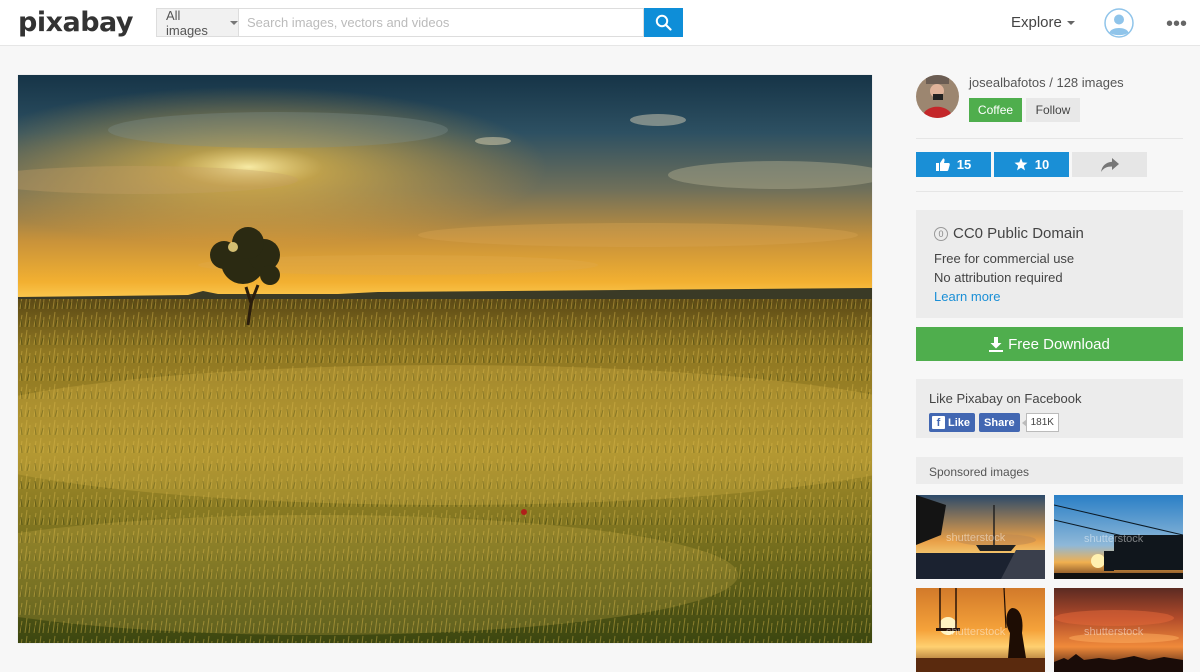 The image size is (1200, 672). I want to click on license-line-commercial: Free for commercial use, so click(1004, 258).